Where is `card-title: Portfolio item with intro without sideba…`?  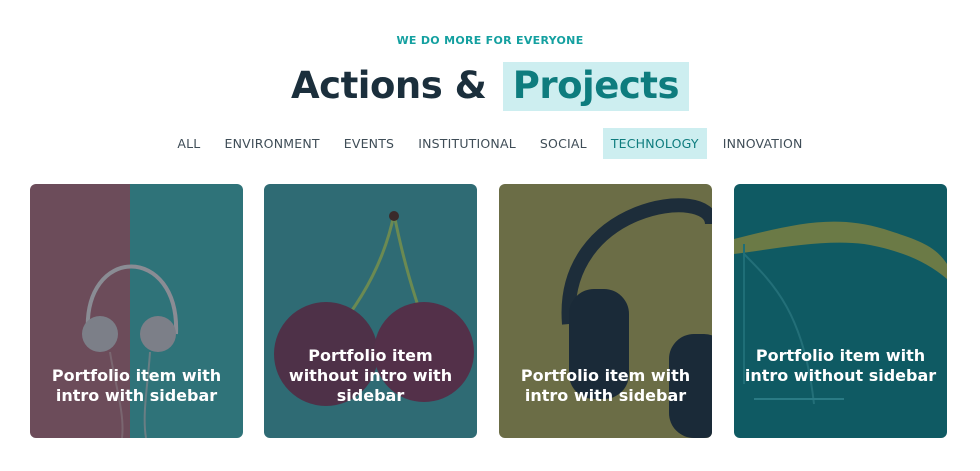 card-title: Portfolio item with intro without sideba… is located at coordinates (840, 365).